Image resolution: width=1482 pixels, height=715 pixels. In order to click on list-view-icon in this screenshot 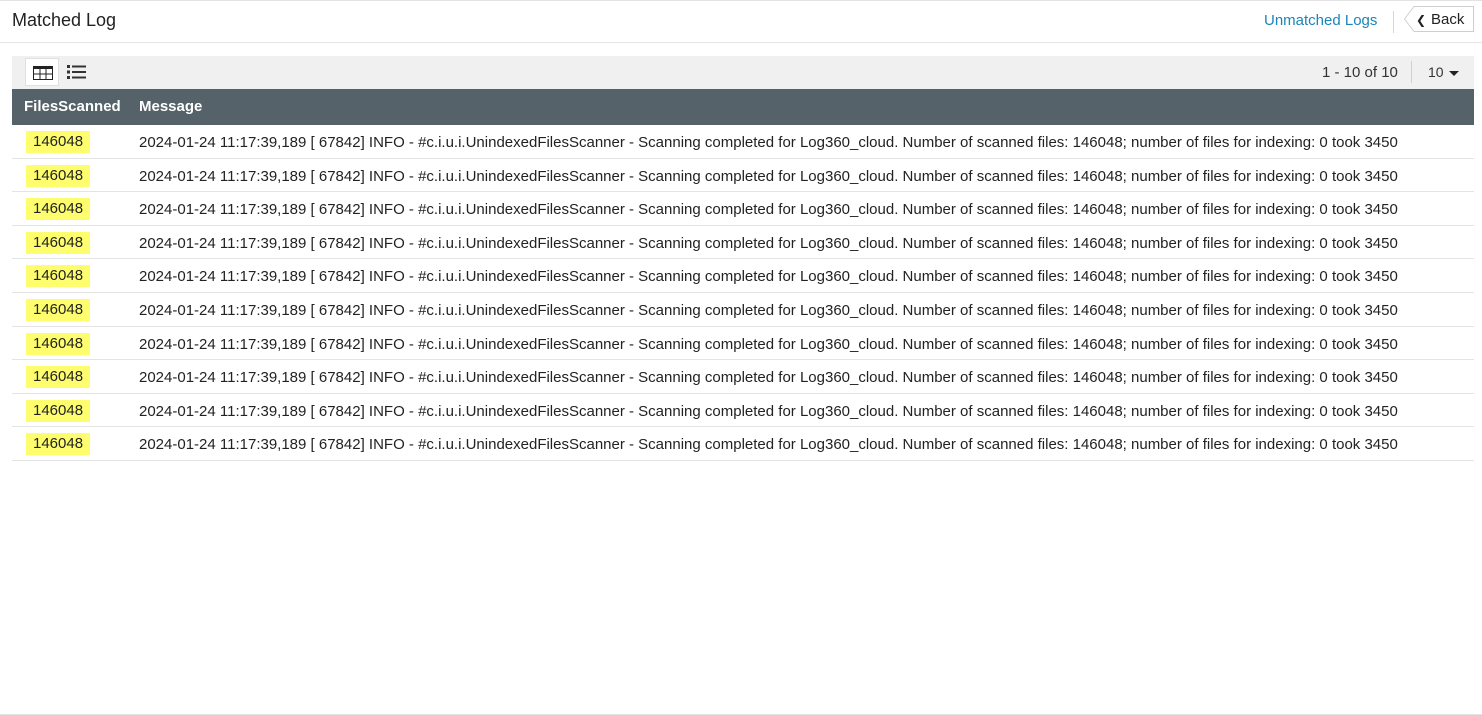, I will do `click(76, 72)`.